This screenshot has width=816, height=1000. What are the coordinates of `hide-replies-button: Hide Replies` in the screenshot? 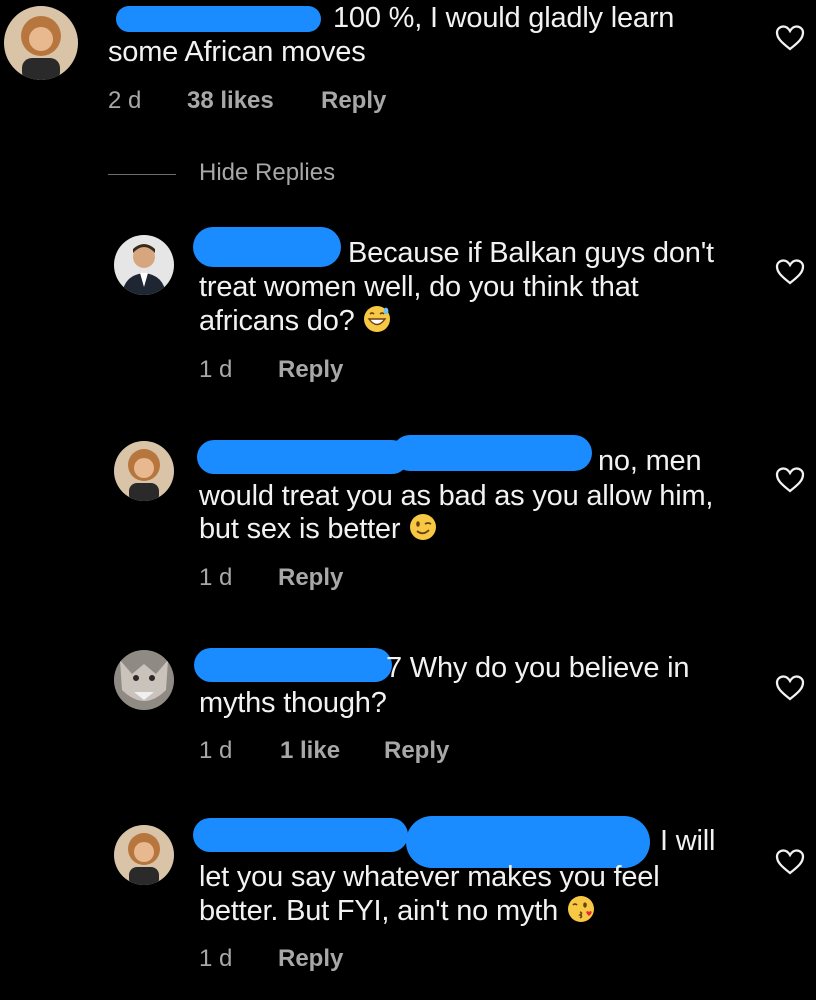 It's located at (267, 173).